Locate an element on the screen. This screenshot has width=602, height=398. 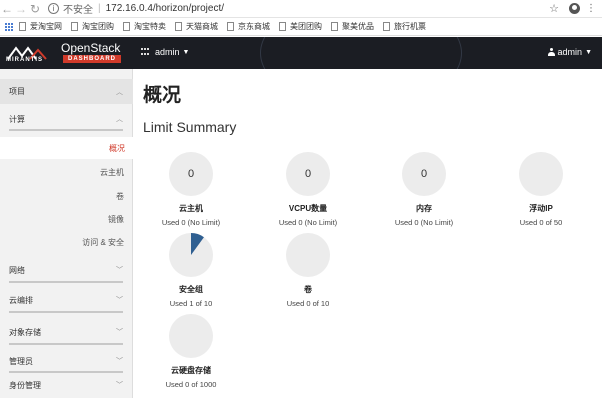
limit-usage: Used 1 of 10 is located at coordinates (191, 303).